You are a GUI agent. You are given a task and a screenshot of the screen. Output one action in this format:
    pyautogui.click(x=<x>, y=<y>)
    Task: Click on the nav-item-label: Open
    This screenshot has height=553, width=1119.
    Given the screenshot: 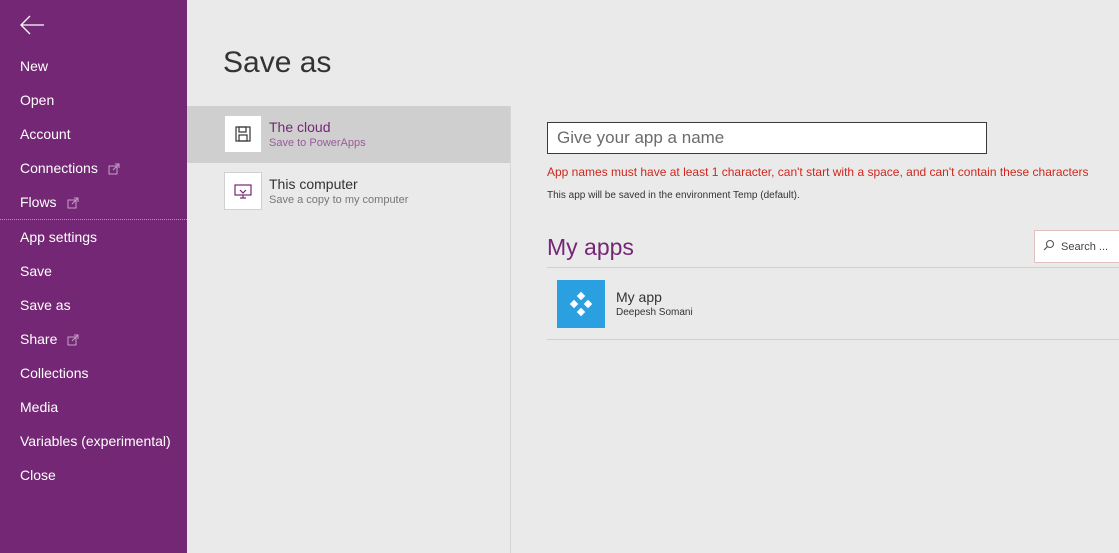 What is the action you would take?
    pyautogui.click(x=37, y=100)
    